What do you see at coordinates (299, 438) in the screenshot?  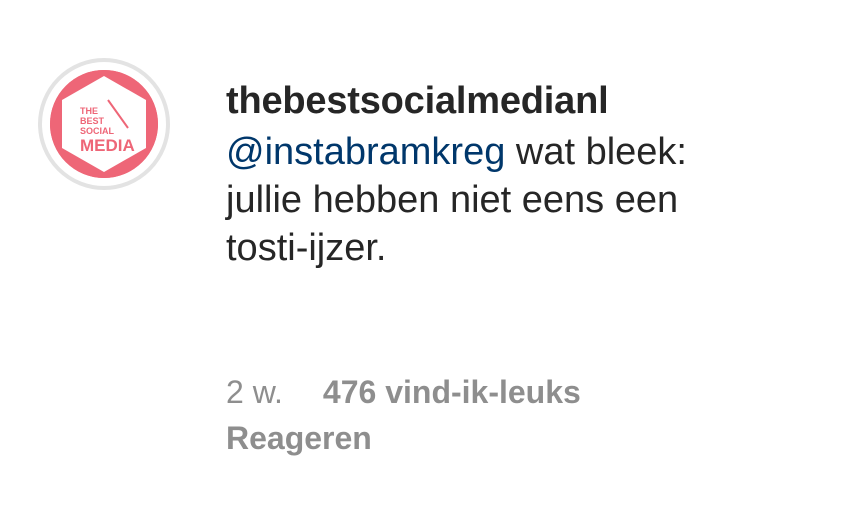 I see `reply-button: Reageren` at bounding box center [299, 438].